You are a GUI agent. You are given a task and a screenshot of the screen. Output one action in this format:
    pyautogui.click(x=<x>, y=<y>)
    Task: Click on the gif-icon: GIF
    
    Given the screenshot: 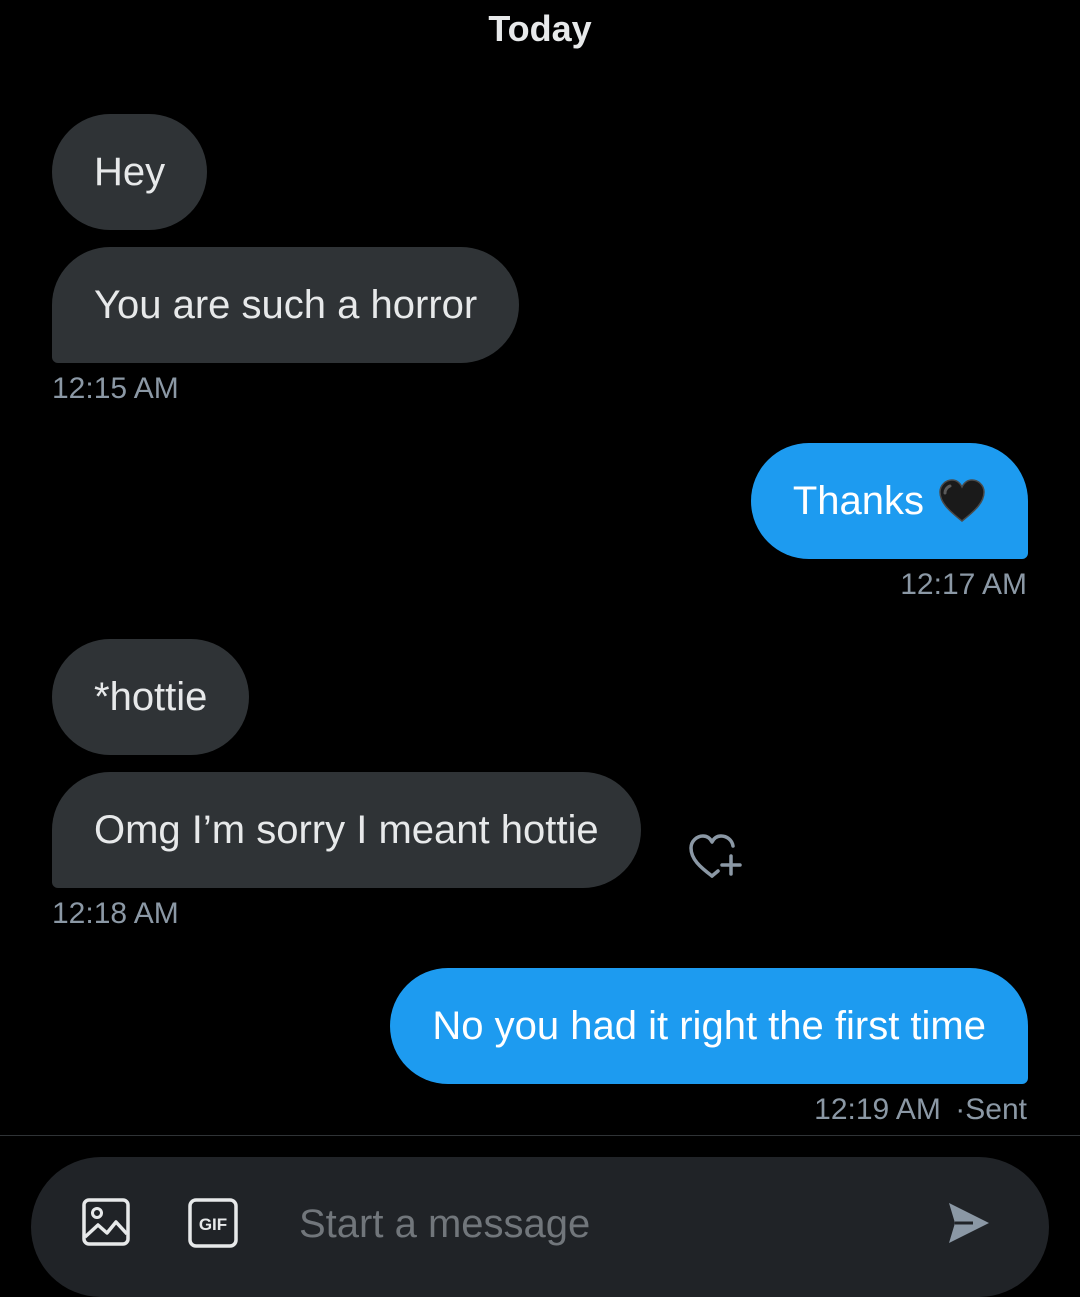 What is the action you would take?
    pyautogui.click(x=213, y=1223)
    